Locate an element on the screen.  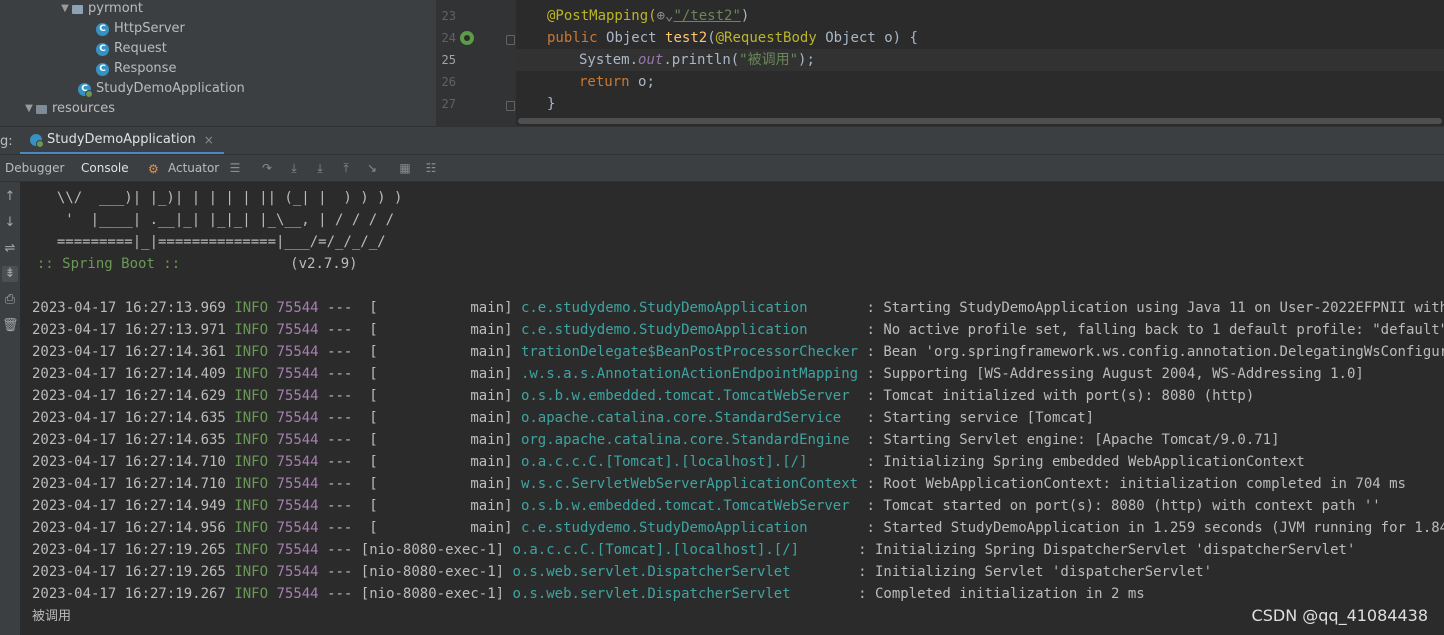
step-over-icon: ↷ is located at coordinates (267, 168).